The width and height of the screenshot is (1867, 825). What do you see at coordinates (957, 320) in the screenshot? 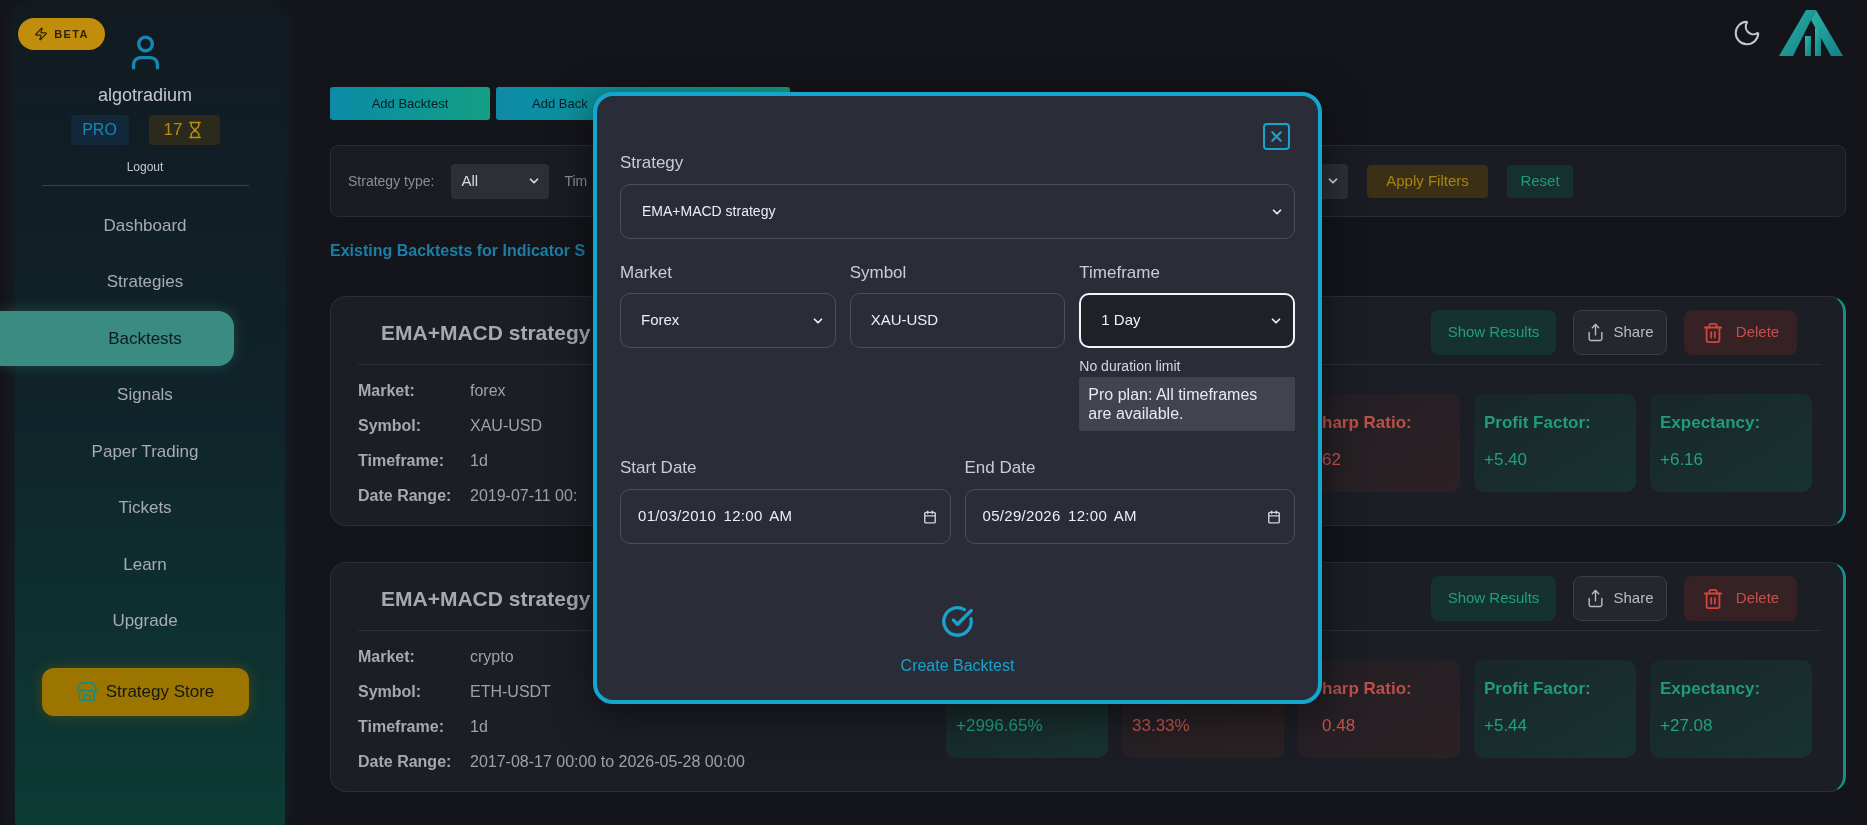
I see `input-field: XAU-USD` at bounding box center [957, 320].